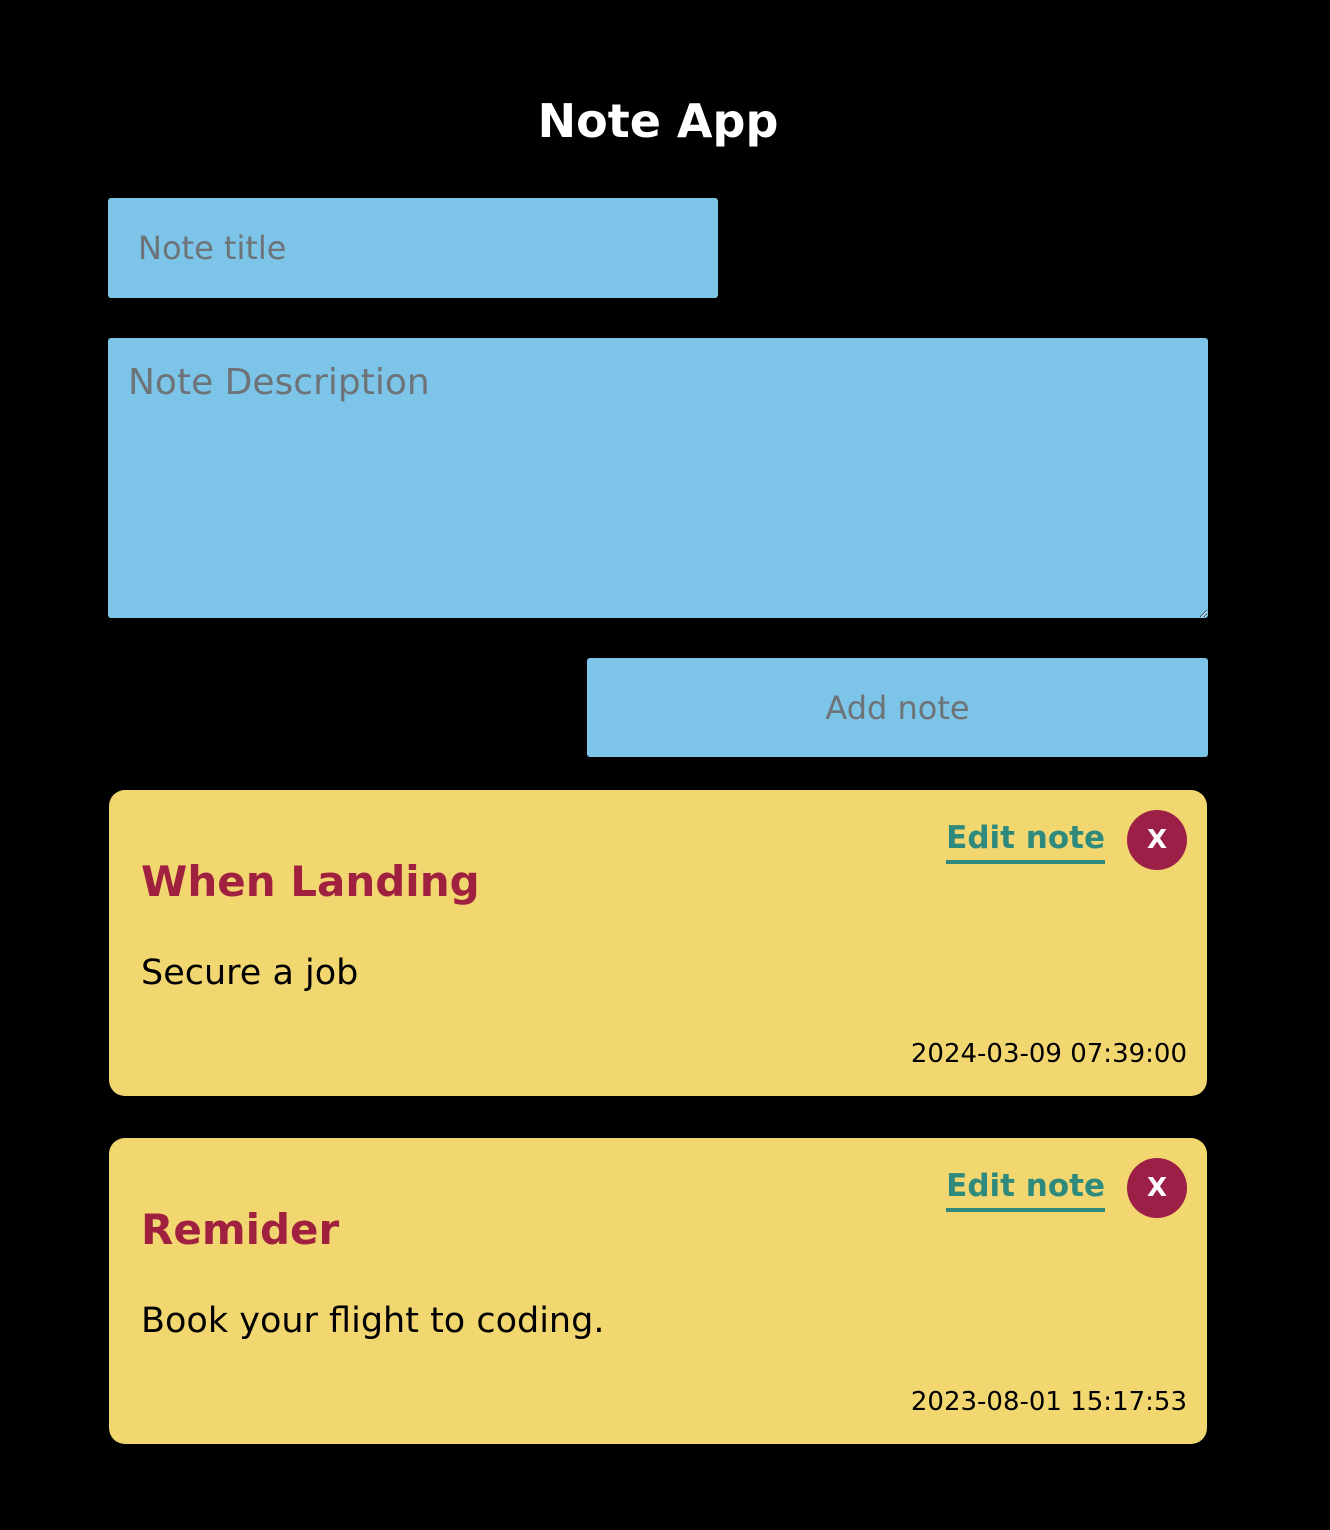 This screenshot has width=1330, height=1530. I want to click on note-description: Book your flight to coding., so click(373, 1321).